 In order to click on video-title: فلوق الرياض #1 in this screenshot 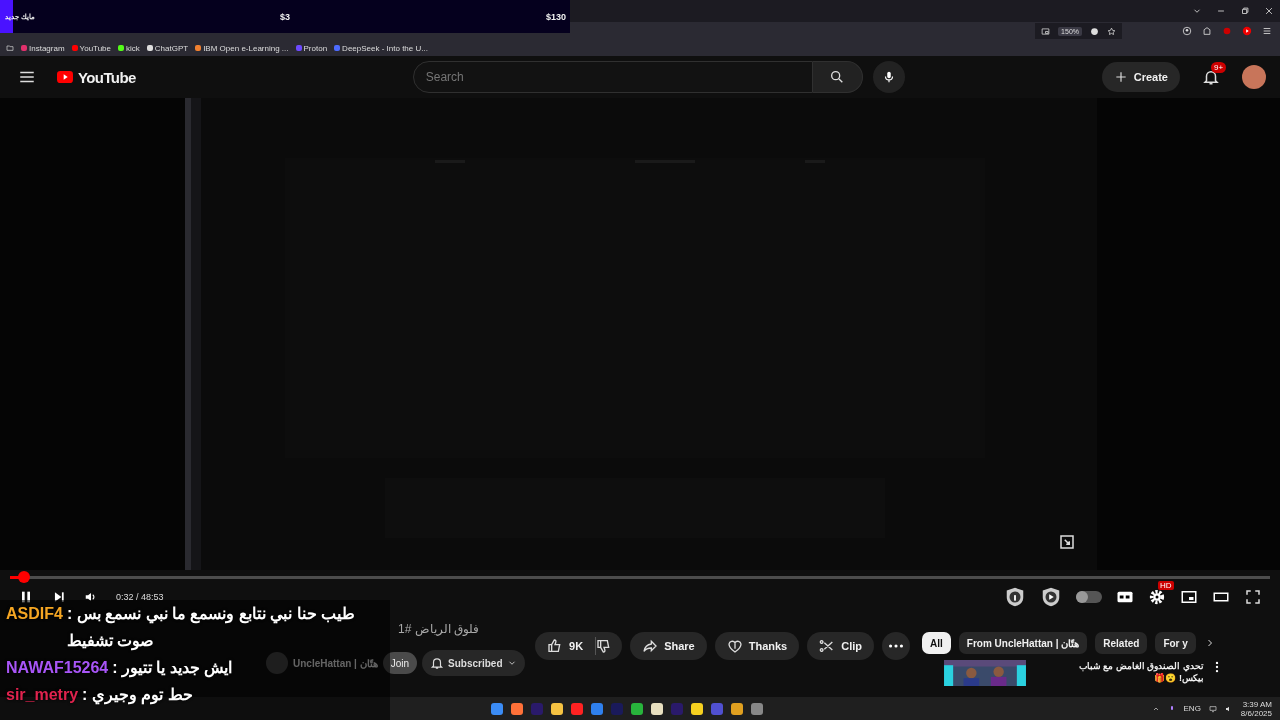, I will do `click(439, 629)`.